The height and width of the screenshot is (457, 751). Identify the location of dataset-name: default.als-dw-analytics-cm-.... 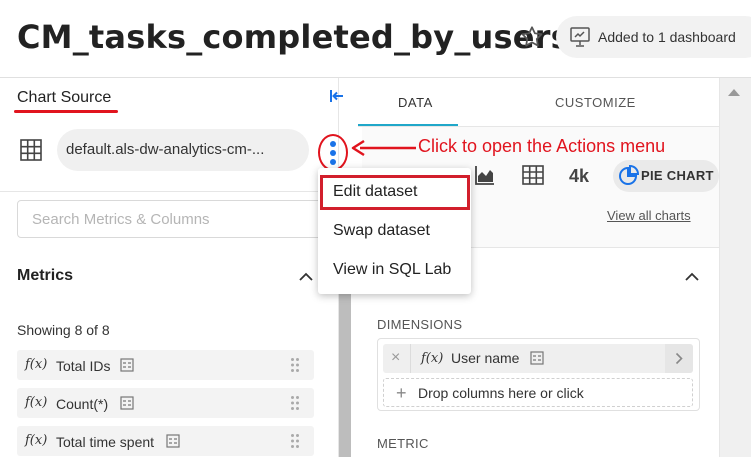
(165, 149).